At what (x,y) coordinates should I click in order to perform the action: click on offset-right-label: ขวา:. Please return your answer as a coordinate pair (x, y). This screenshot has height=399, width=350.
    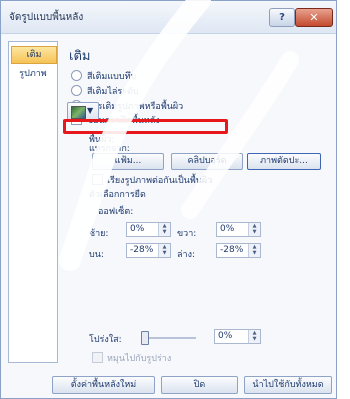
    Looking at the image, I should click on (187, 234).